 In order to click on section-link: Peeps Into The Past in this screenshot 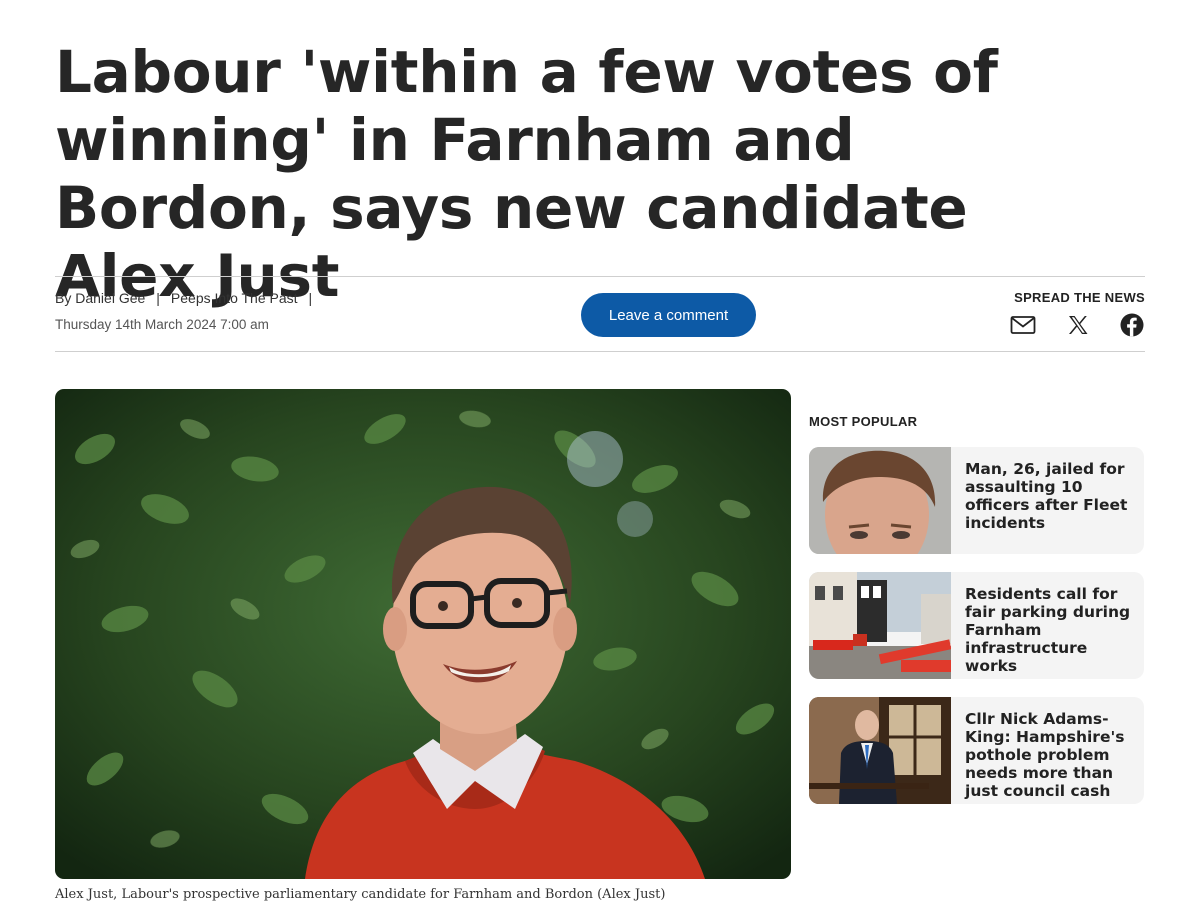, I will do `click(234, 298)`.